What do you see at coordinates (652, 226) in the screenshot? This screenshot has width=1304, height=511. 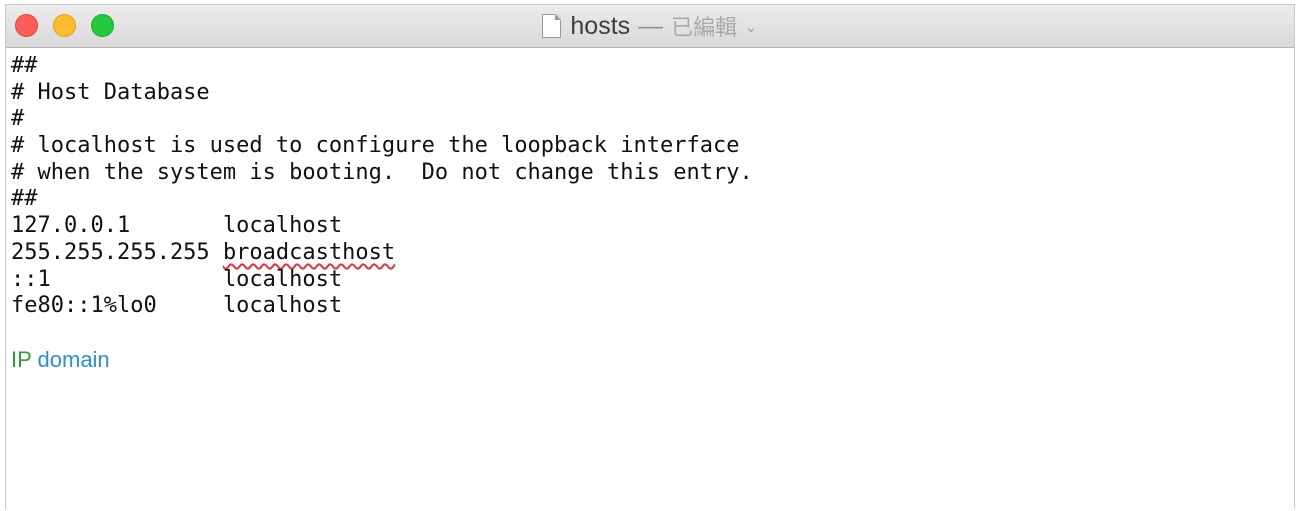 I see `host-entry: 127.0.0.1 localhost` at bounding box center [652, 226].